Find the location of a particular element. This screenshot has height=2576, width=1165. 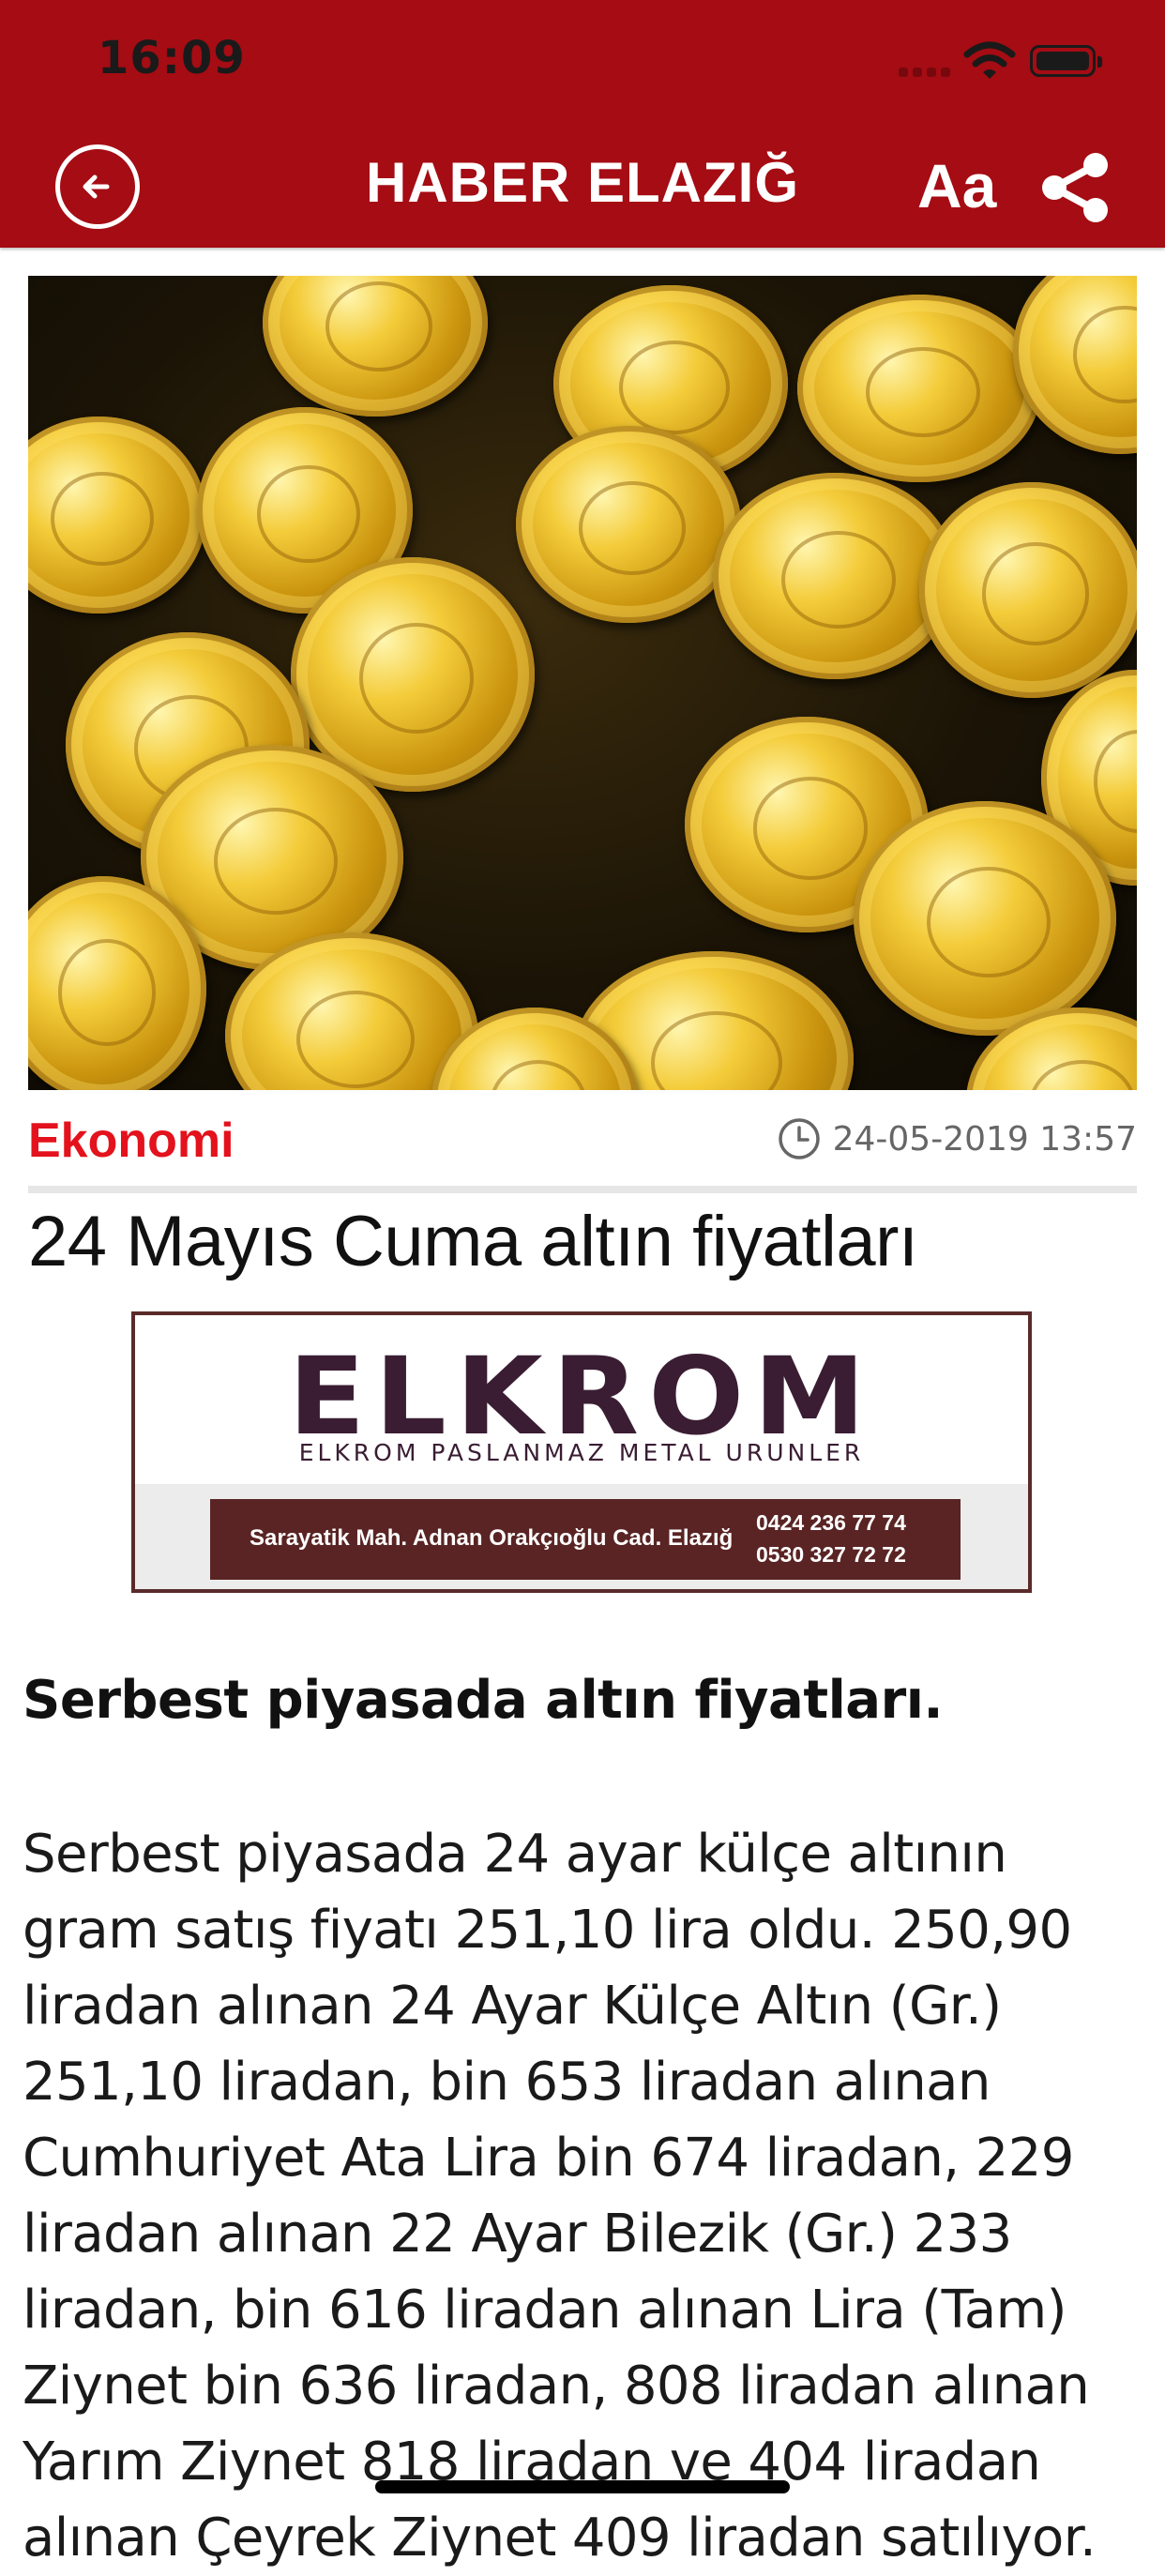

home-indicator is located at coordinates (582, 2486).